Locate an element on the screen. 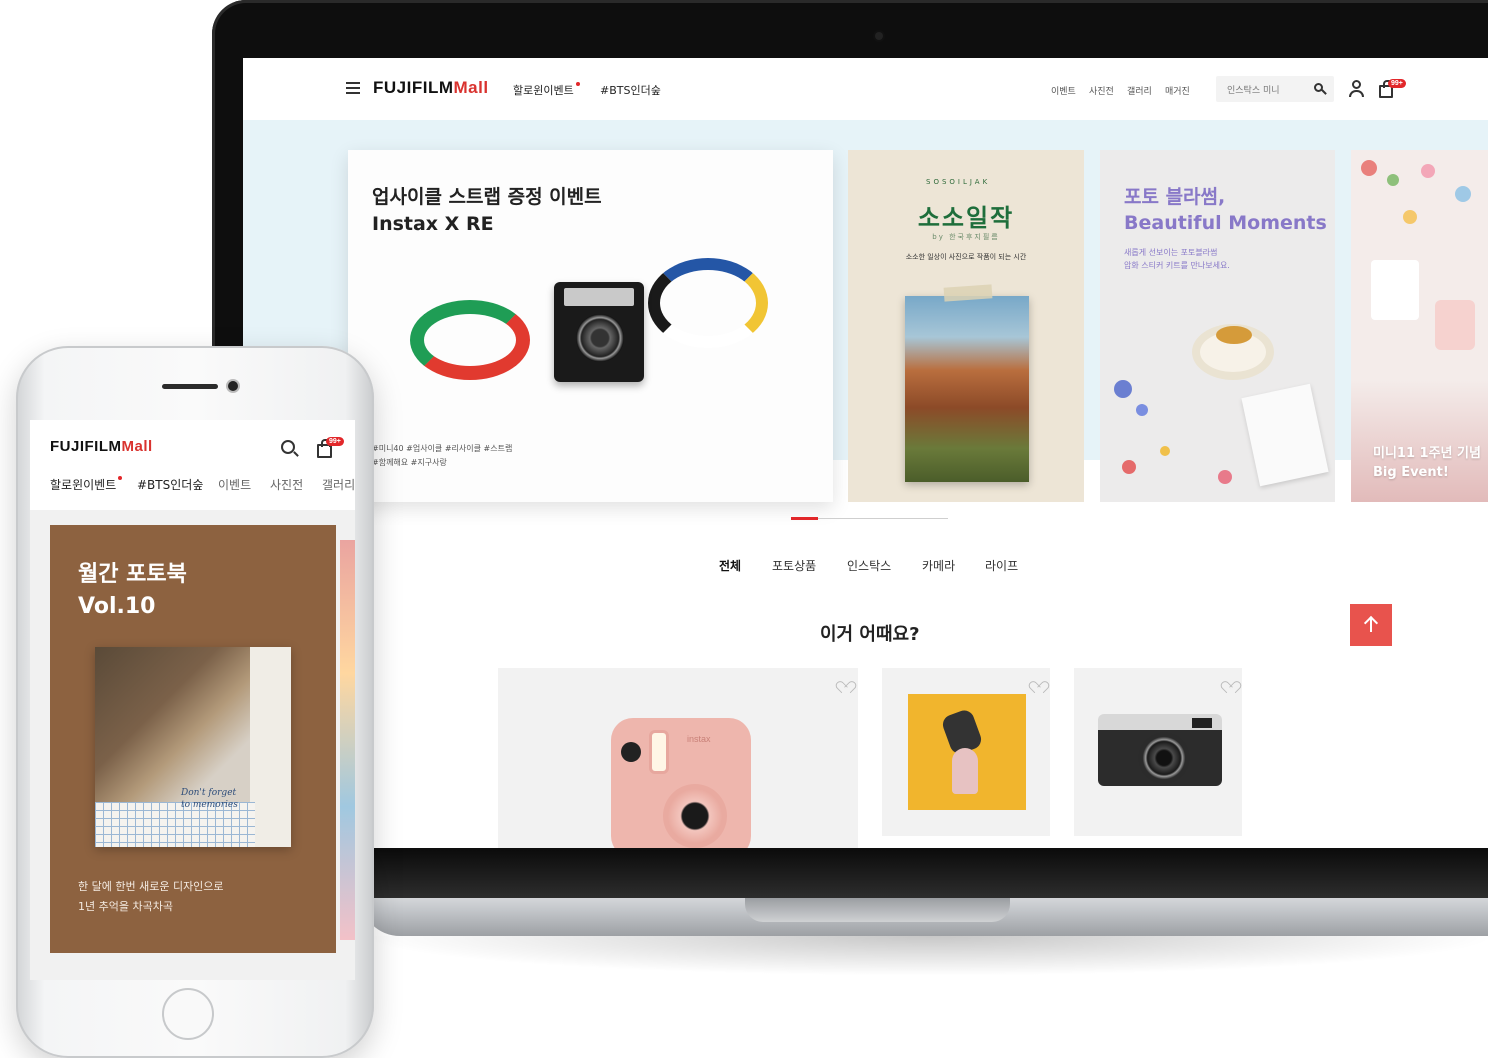 The height and width of the screenshot is (1058, 1488). cart-icon is located at coordinates (324, 448).